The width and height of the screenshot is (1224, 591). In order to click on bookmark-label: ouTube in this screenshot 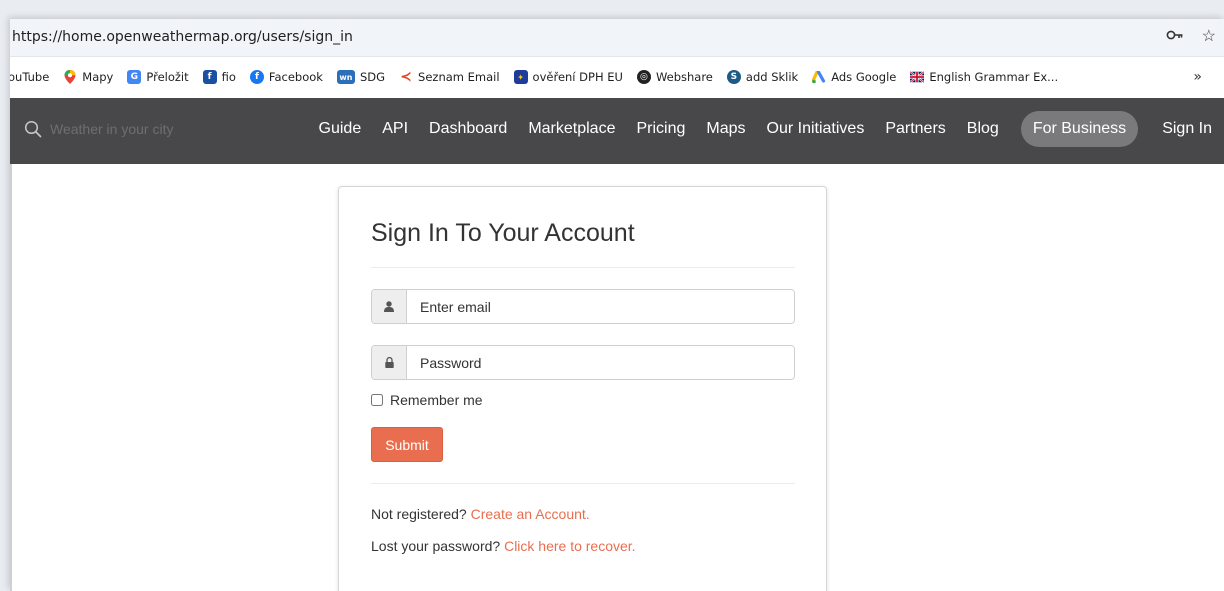, I will do `click(30, 77)`.